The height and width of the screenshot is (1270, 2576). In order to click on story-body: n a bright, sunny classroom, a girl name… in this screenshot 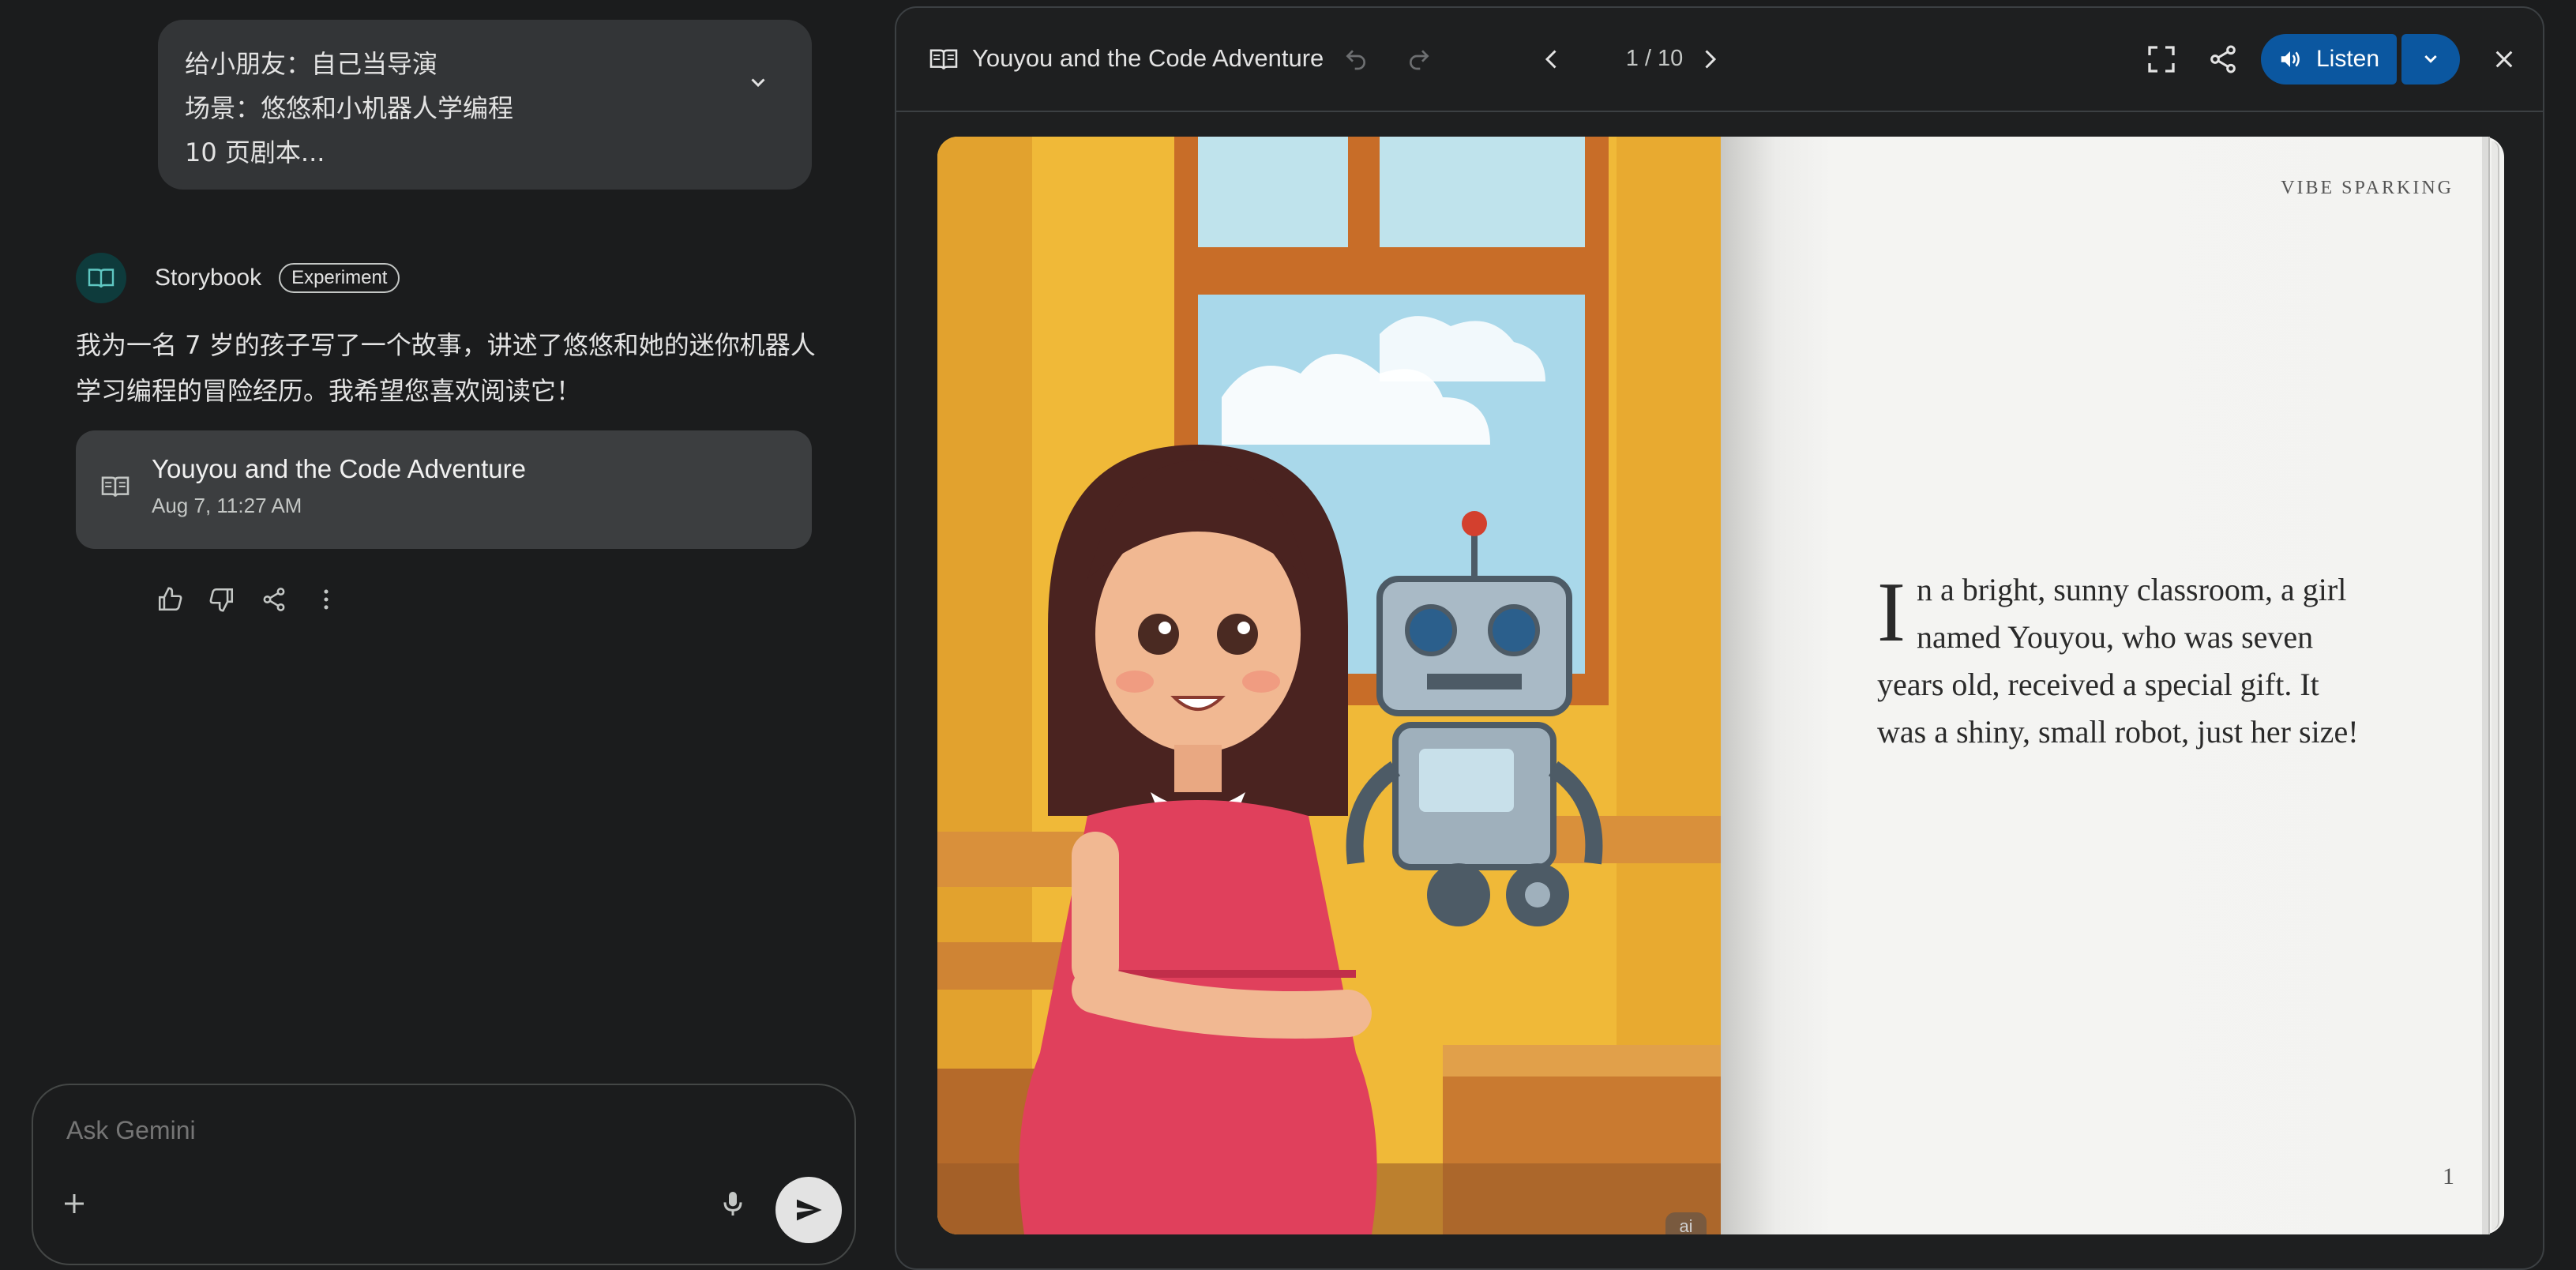, I will do `click(2118, 661)`.